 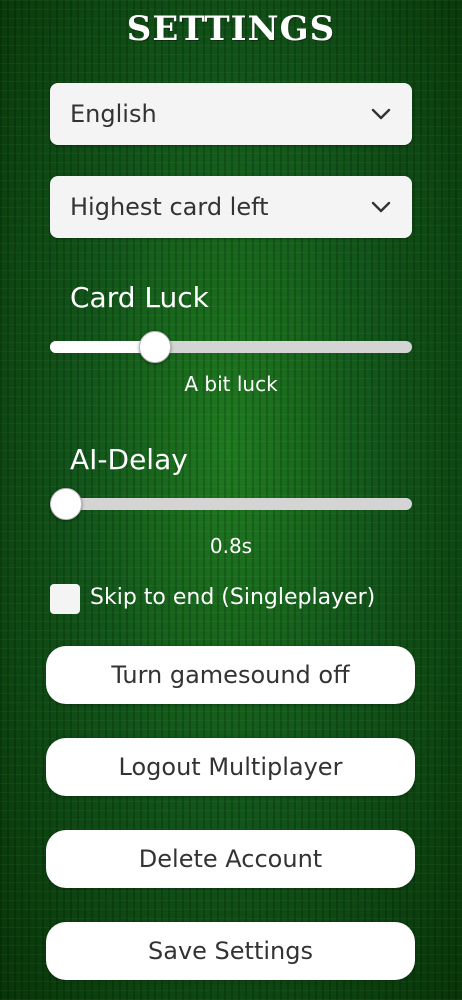 I want to click on ai-delay-label: AI-Delay, so click(x=129, y=459).